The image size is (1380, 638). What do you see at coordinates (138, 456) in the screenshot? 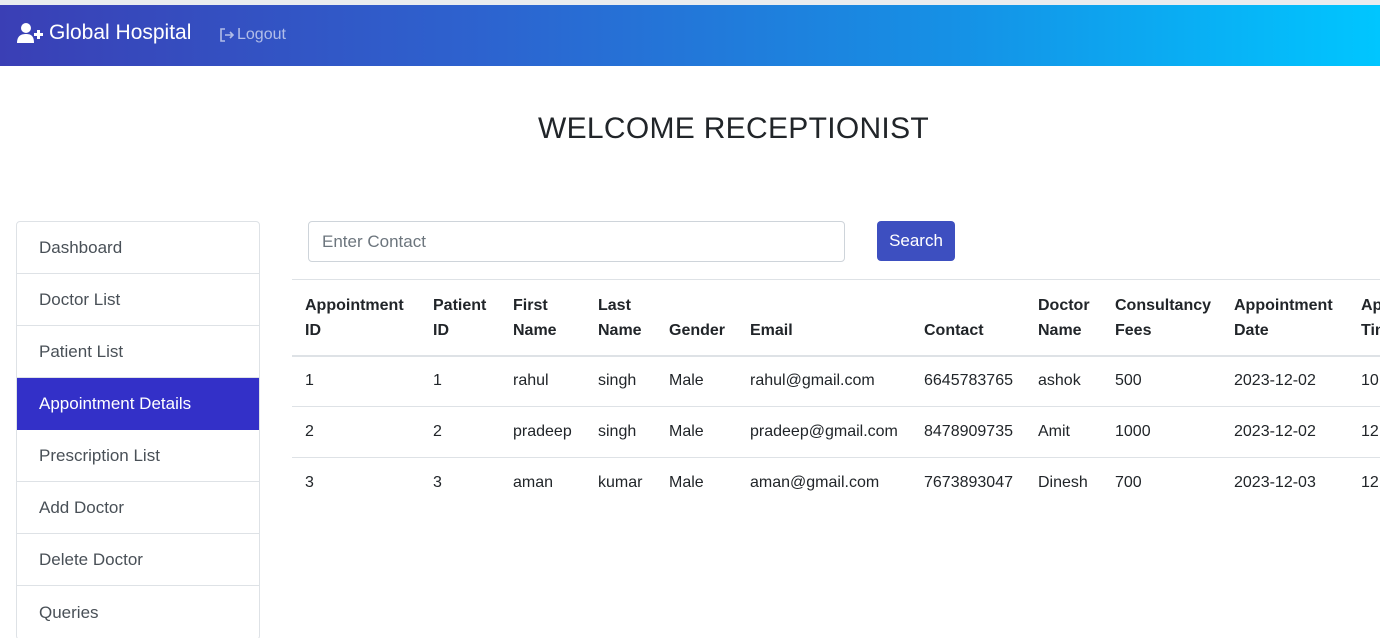
I see `sidebar-item-prescription-list: Prescription List` at bounding box center [138, 456].